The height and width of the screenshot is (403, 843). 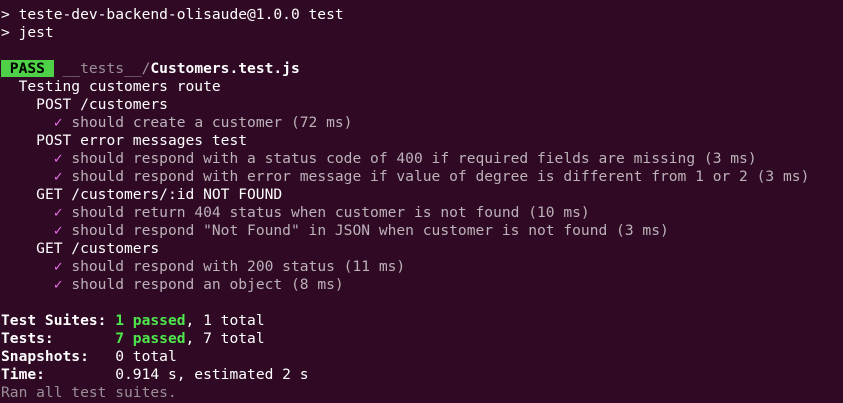 I want to click on summary-snapshots: Snapshots: 0 total, so click(x=89, y=356).